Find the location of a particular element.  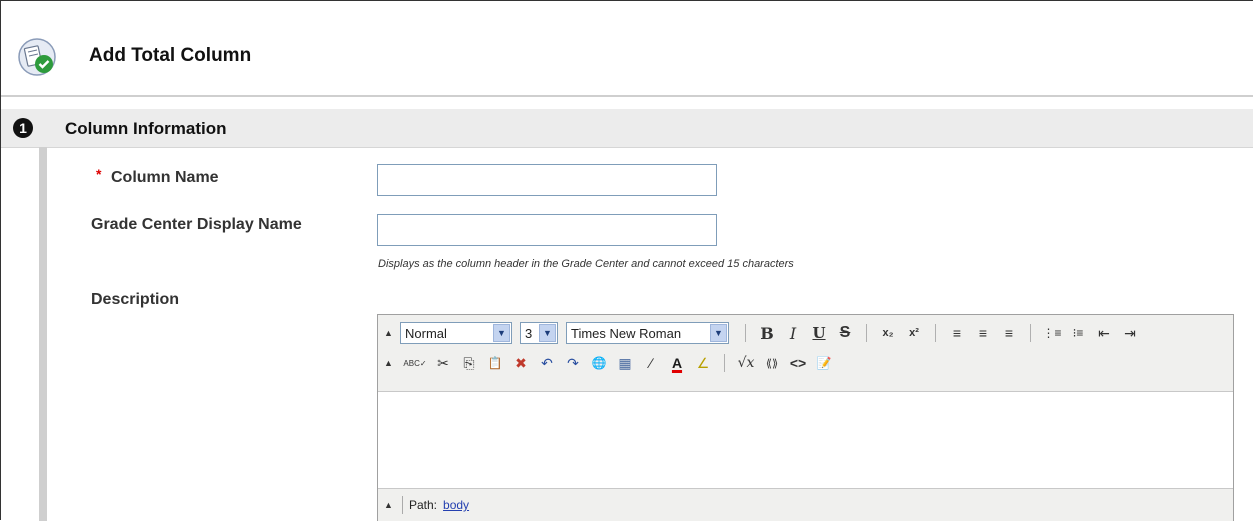

display-name-input is located at coordinates (547, 230).